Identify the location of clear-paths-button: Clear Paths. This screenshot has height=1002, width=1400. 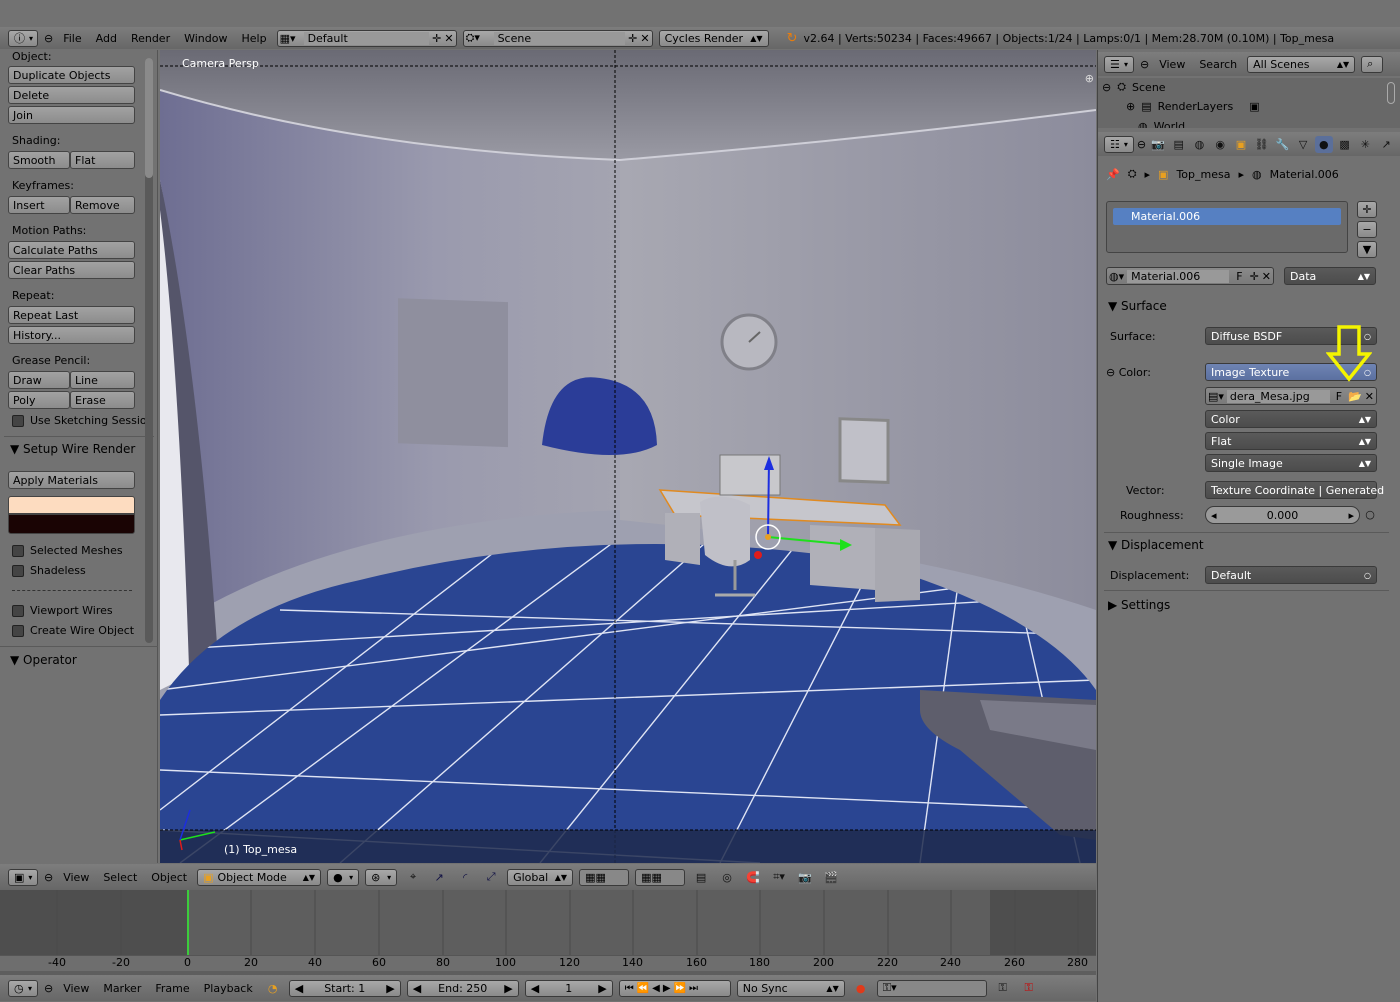
(71, 270).